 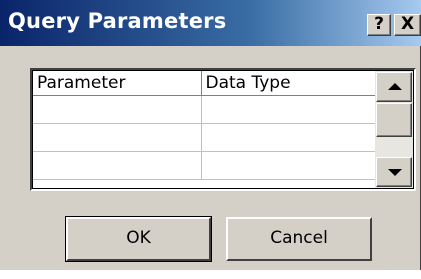 I want to click on grid-header-row: Parameter Data Type, so click(x=204, y=83).